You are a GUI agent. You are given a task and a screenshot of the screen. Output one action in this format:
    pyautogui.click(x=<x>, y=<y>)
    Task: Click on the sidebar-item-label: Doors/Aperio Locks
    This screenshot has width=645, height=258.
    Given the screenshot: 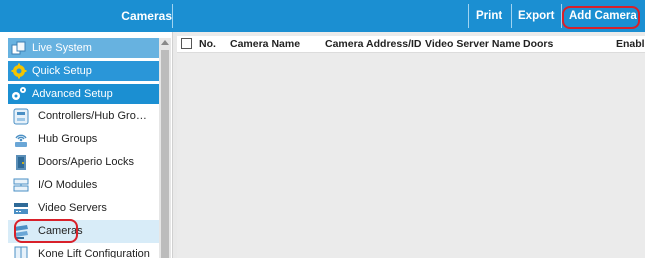 What is the action you would take?
    pyautogui.click(x=86, y=162)
    